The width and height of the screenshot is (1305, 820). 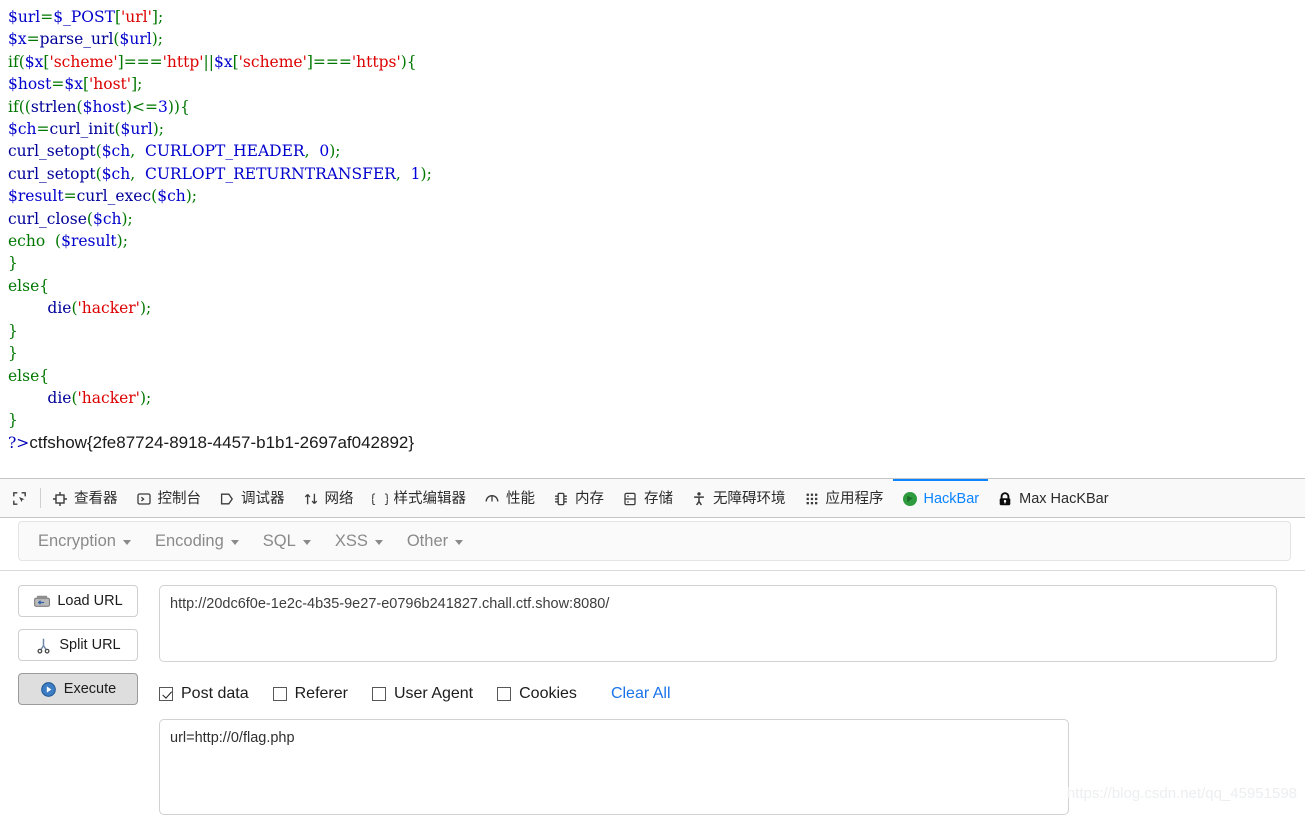 What do you see at coordinates (647, 498) in the screenshot?
I see `tab-storage: 存储` at bounding box center [647, 498].